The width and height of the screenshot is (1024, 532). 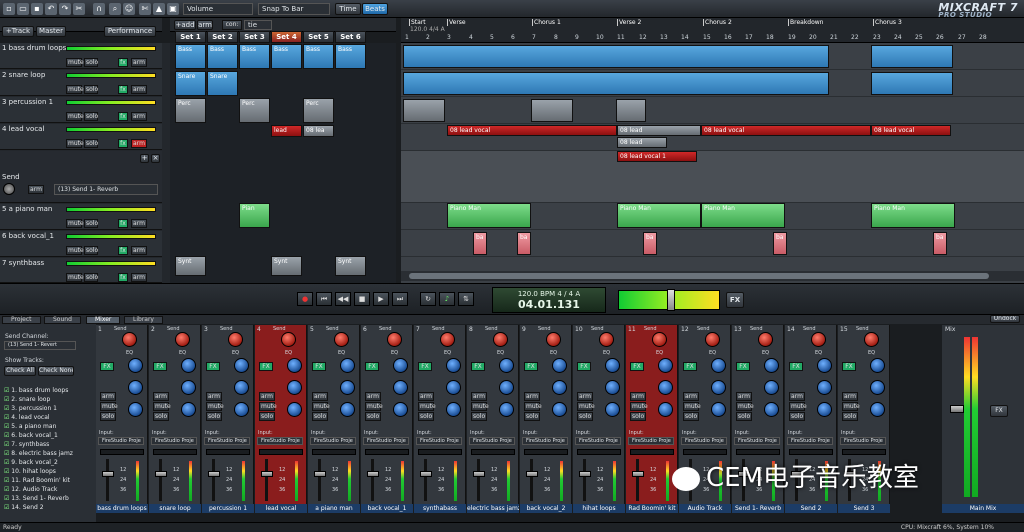 What do you see at coordinates (699, 276) in the screenshot?
I see `scroll-thumb` at bounding box center [699, 276].